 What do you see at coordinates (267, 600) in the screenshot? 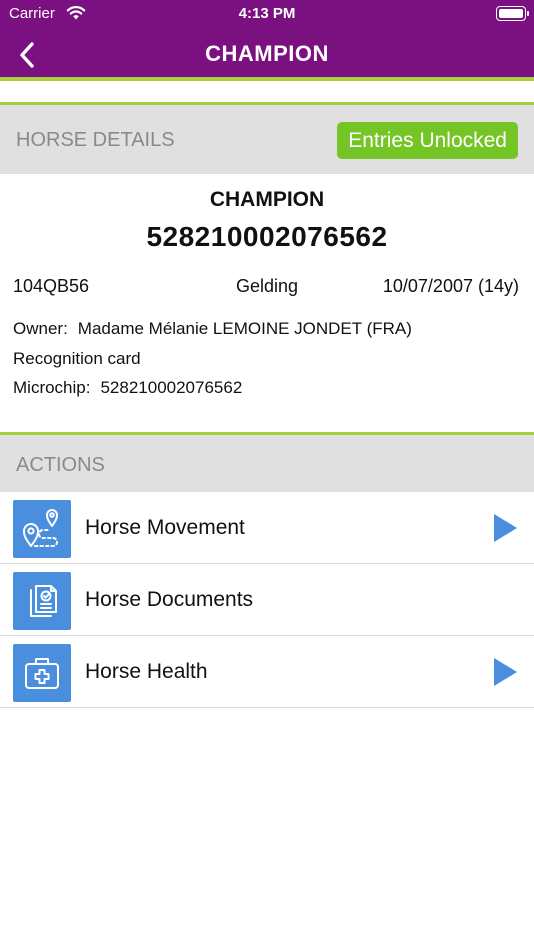
I see `action-horse-documents: Horse Documents` at bounding box center [267, 600].